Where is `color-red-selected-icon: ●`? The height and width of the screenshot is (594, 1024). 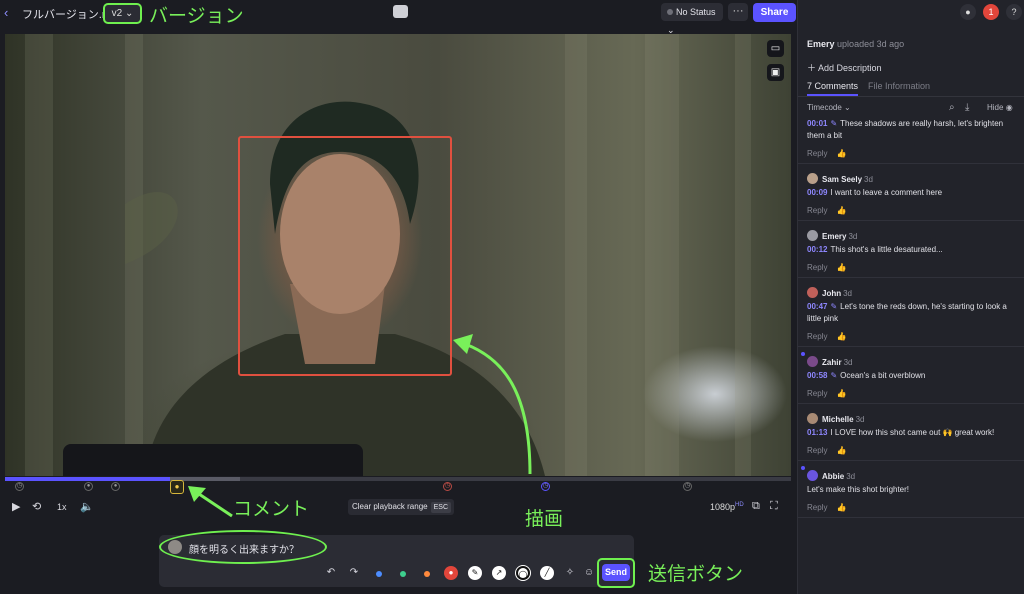 color-red-selected-icon: ● is located at coordinates (451, 573).